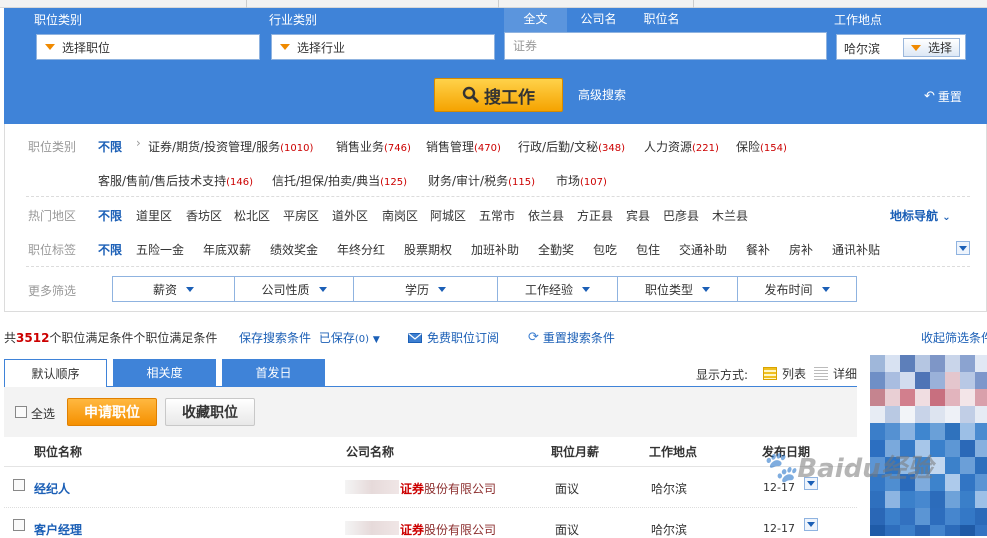 The width and height of the screenshot is (987, 538). What do you see at coordinates (154, 215) in the screenshot?
I see `area-item: 道里区` at bounding box center [154, 215].